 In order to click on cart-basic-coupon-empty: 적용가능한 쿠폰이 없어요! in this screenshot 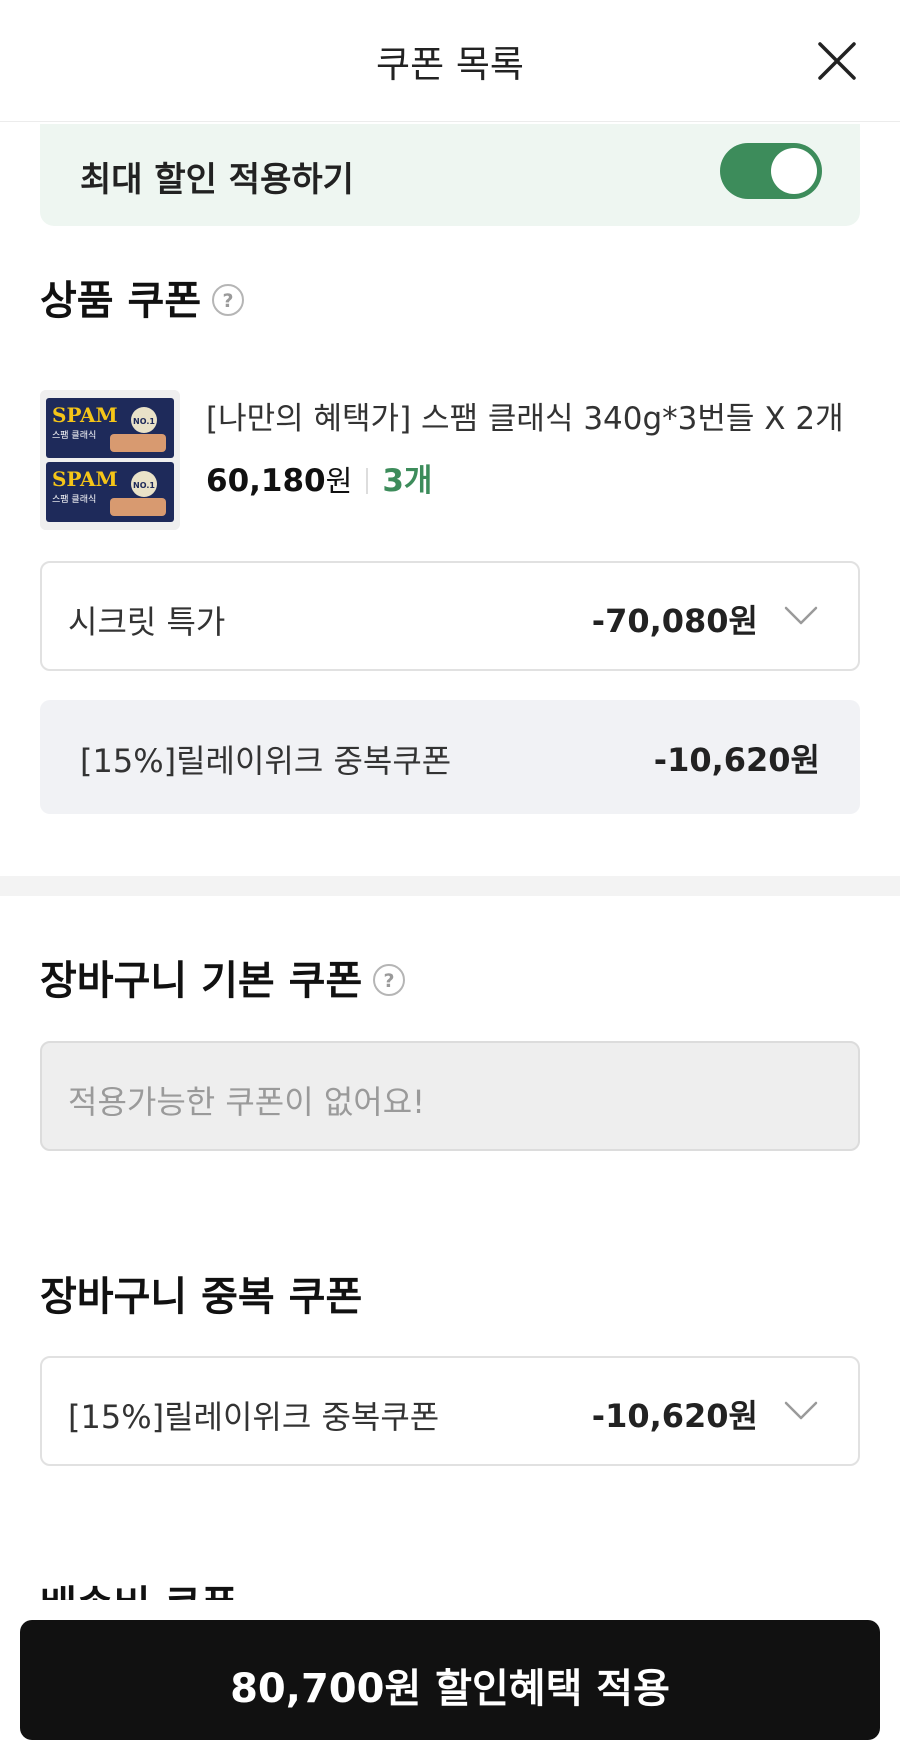, I will do `click(450, 1096)`.